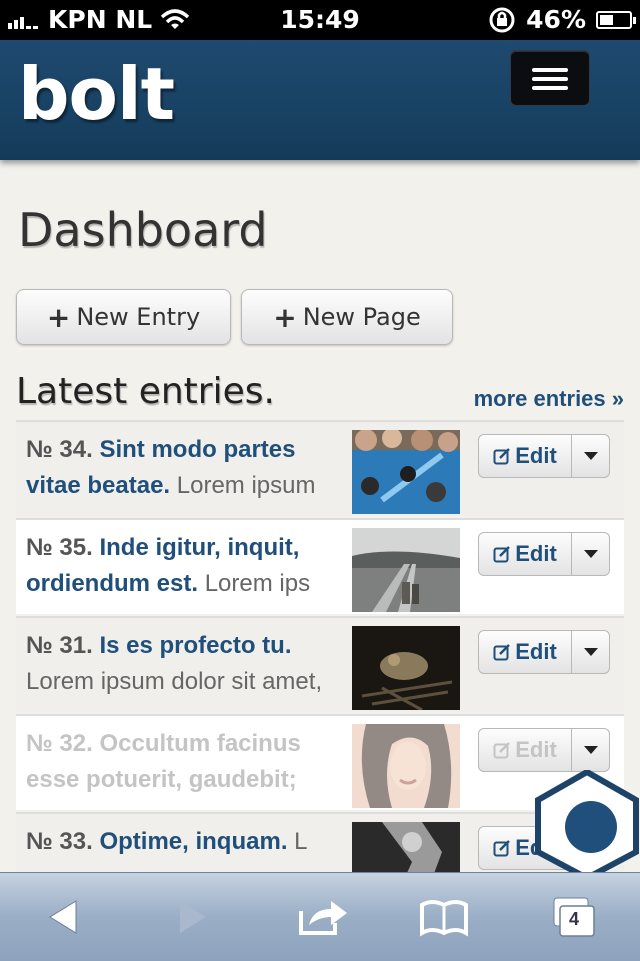 The image size is (640, 961). I want to click on entry-row: № 33. Optime, inquam. L Edit, so click(320, 842).